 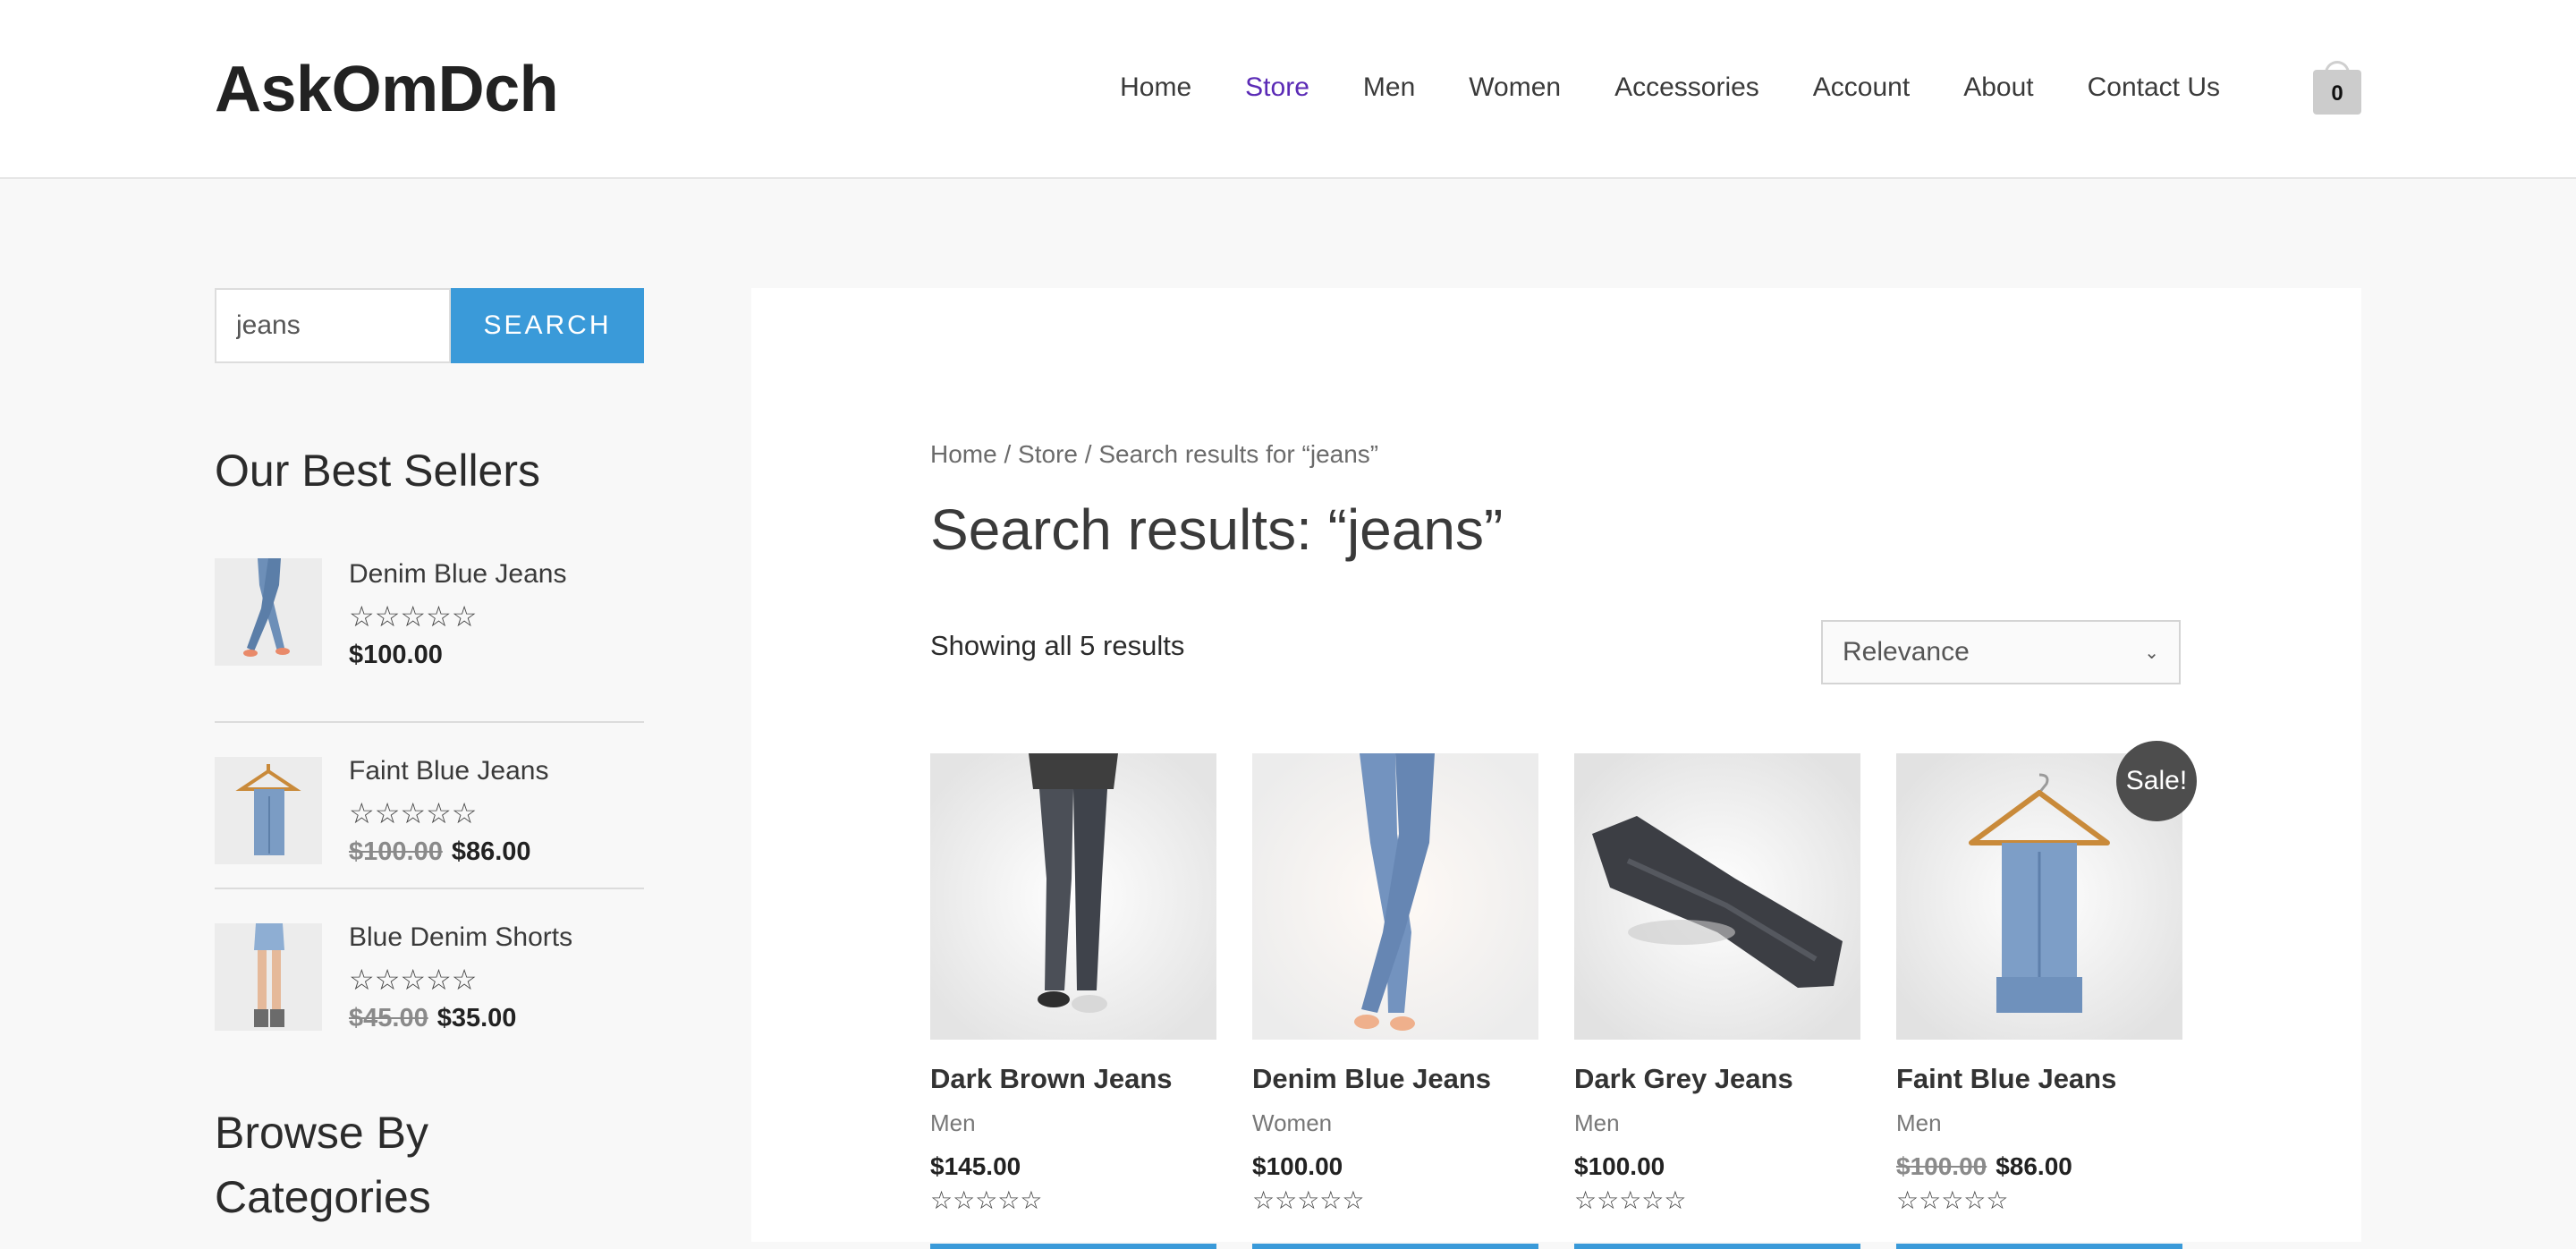 I want to click on best-seller-info: Blue Denim Shorts ☆☆☆☆☆ $45.00 $35.00, so click(x=460, y=978).